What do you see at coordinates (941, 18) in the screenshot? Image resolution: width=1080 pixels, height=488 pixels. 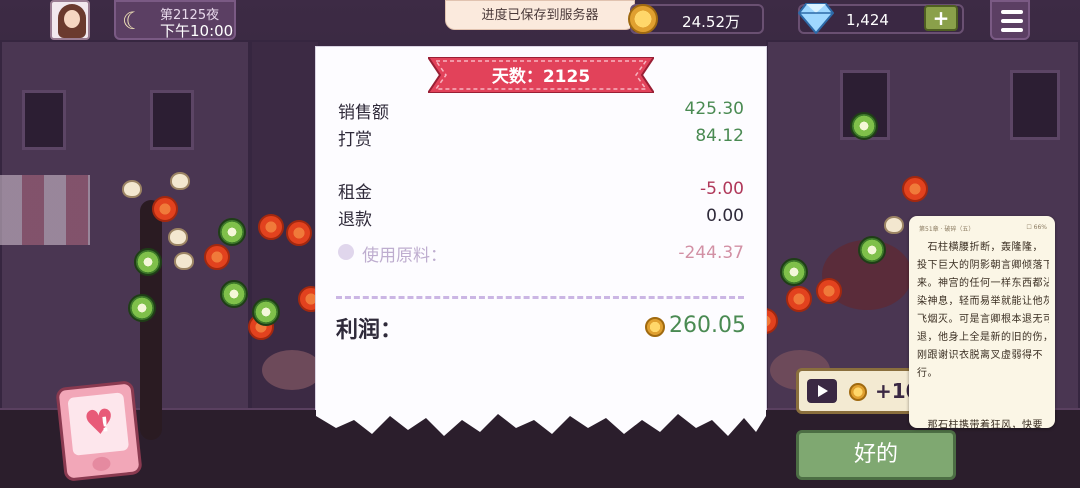 I see `add-gems-button: +` at bounding box center [941, 18].